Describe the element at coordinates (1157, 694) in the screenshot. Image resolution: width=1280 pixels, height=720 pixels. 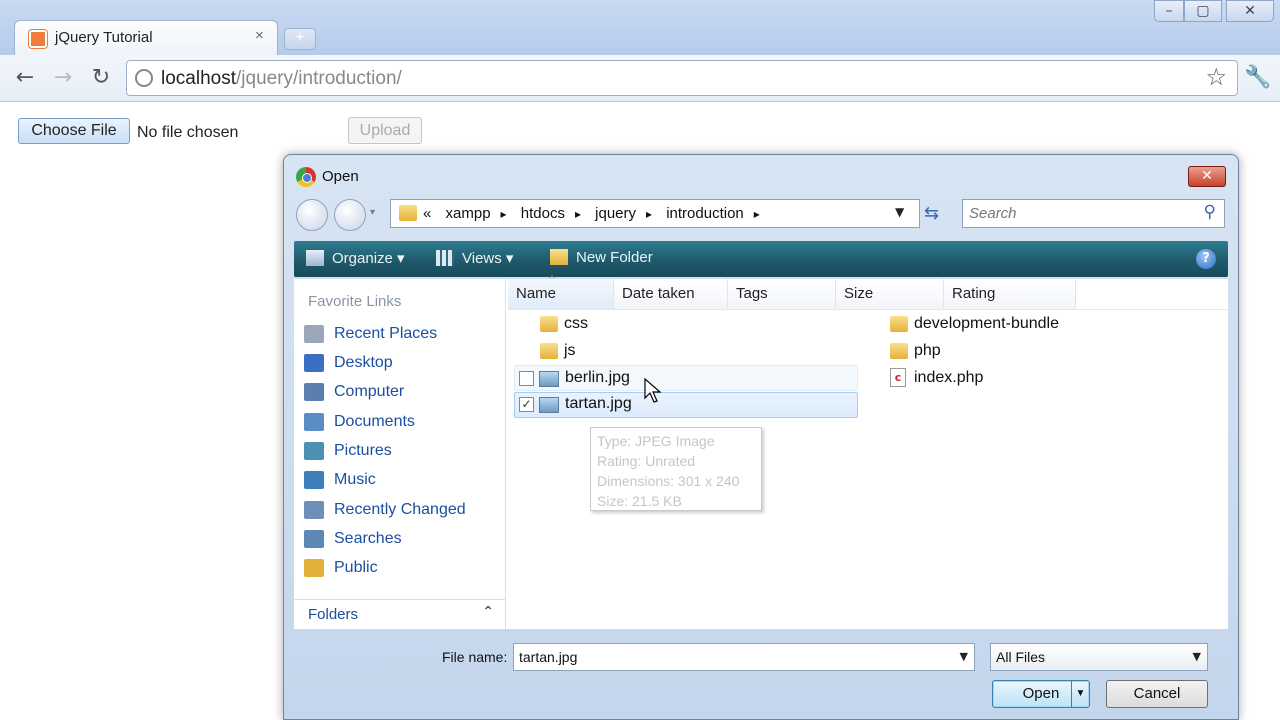
I see `cancel-button: Cancel` at that location.